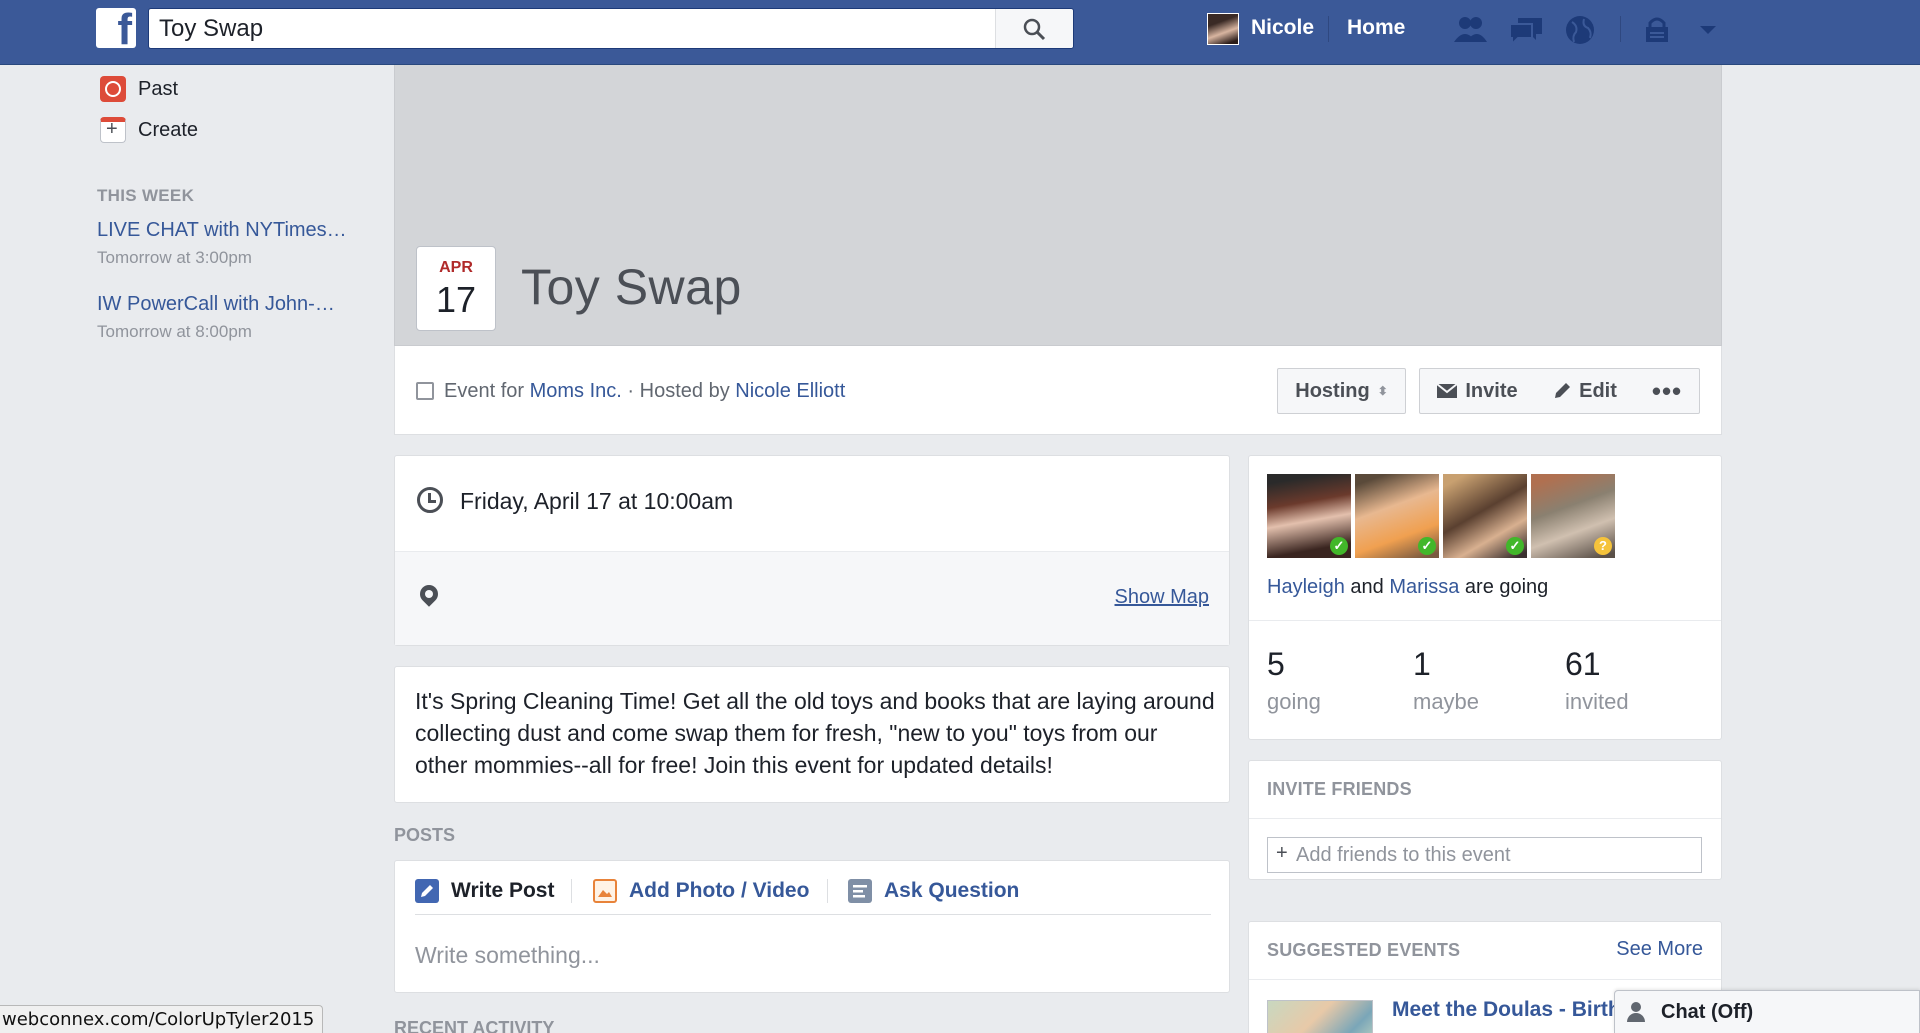 The width and height of the screenshot is (1920, 1033). What do you see at coordinates (1382, 391) in the screenshot?
I see `sort-caret-icon: ⬍` at bounding box center [1382, 391].